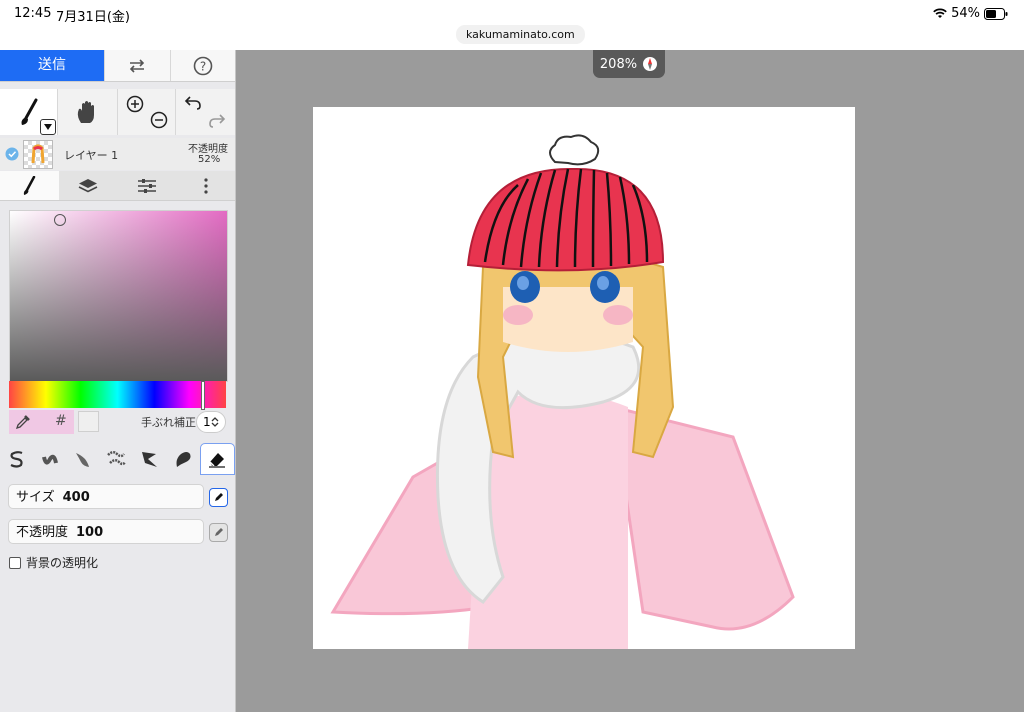 The height and width of the screenshot is (712, 1024). I want to click on help-button: ?, so click(202, 65).